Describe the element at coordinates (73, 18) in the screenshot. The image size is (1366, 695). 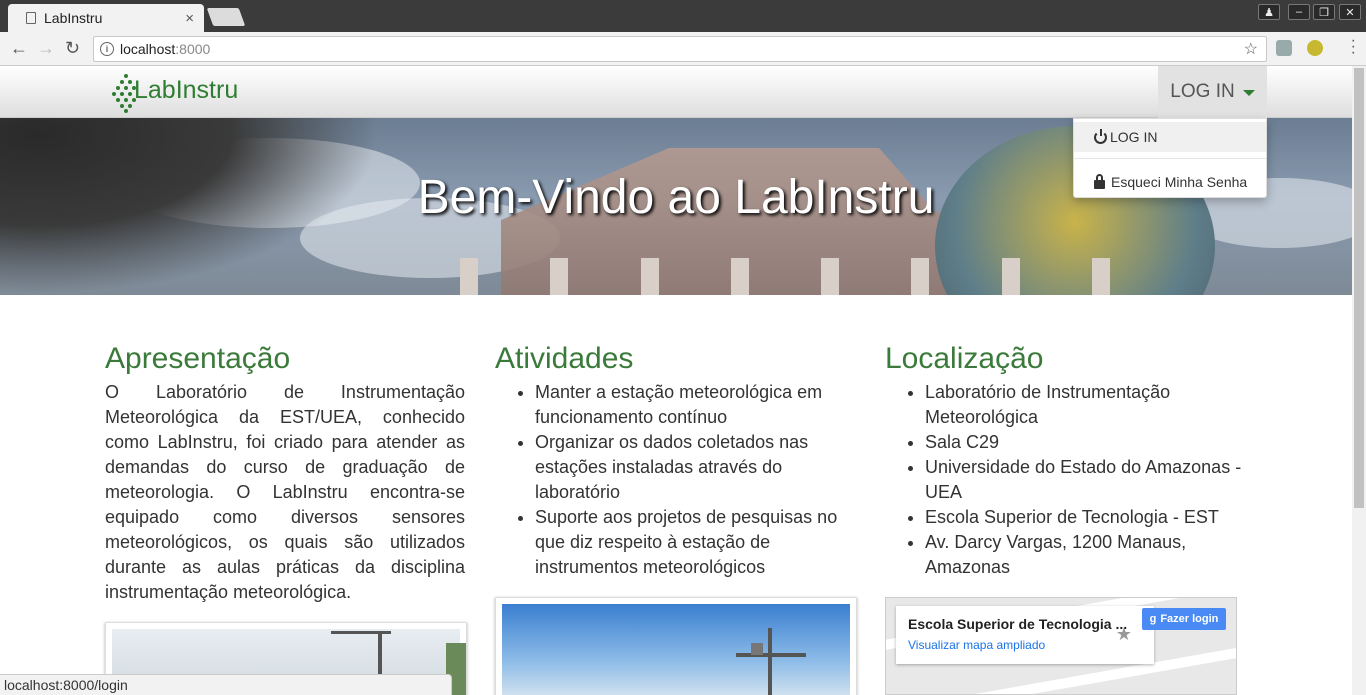
I see `tab-title: LabInstru` at that location.